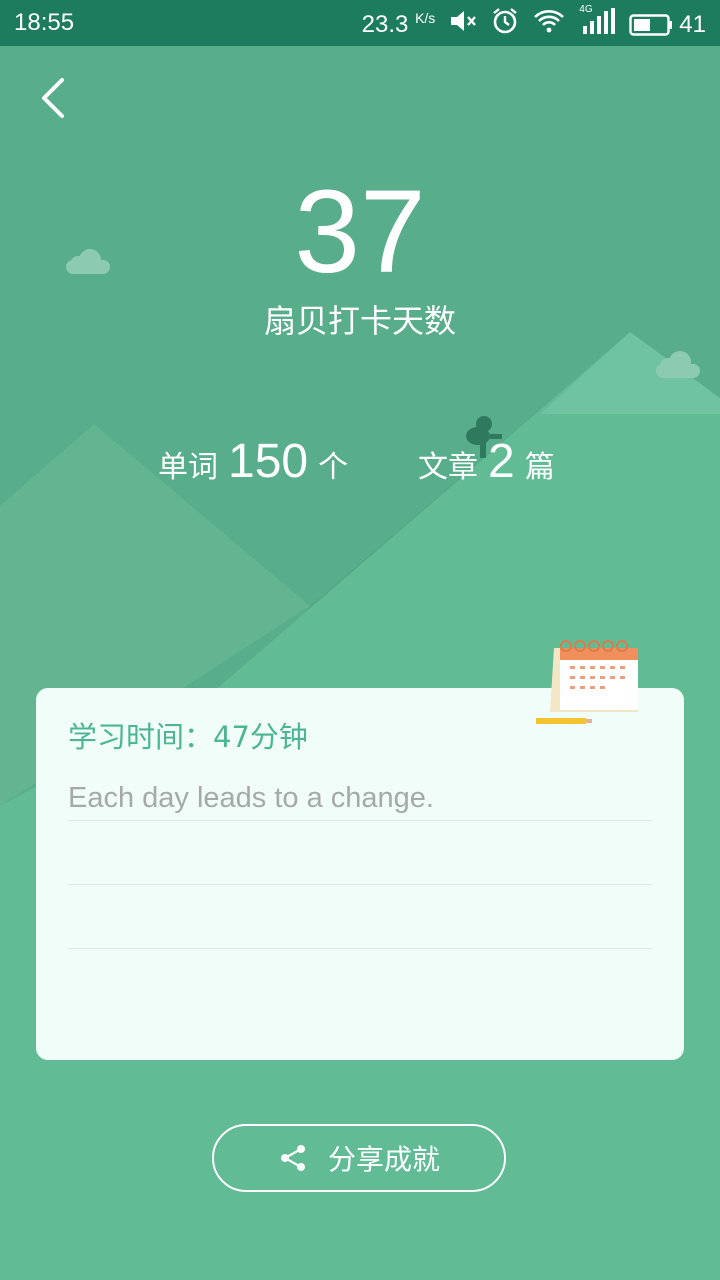  I want to click on back-button, so click(54, 98).